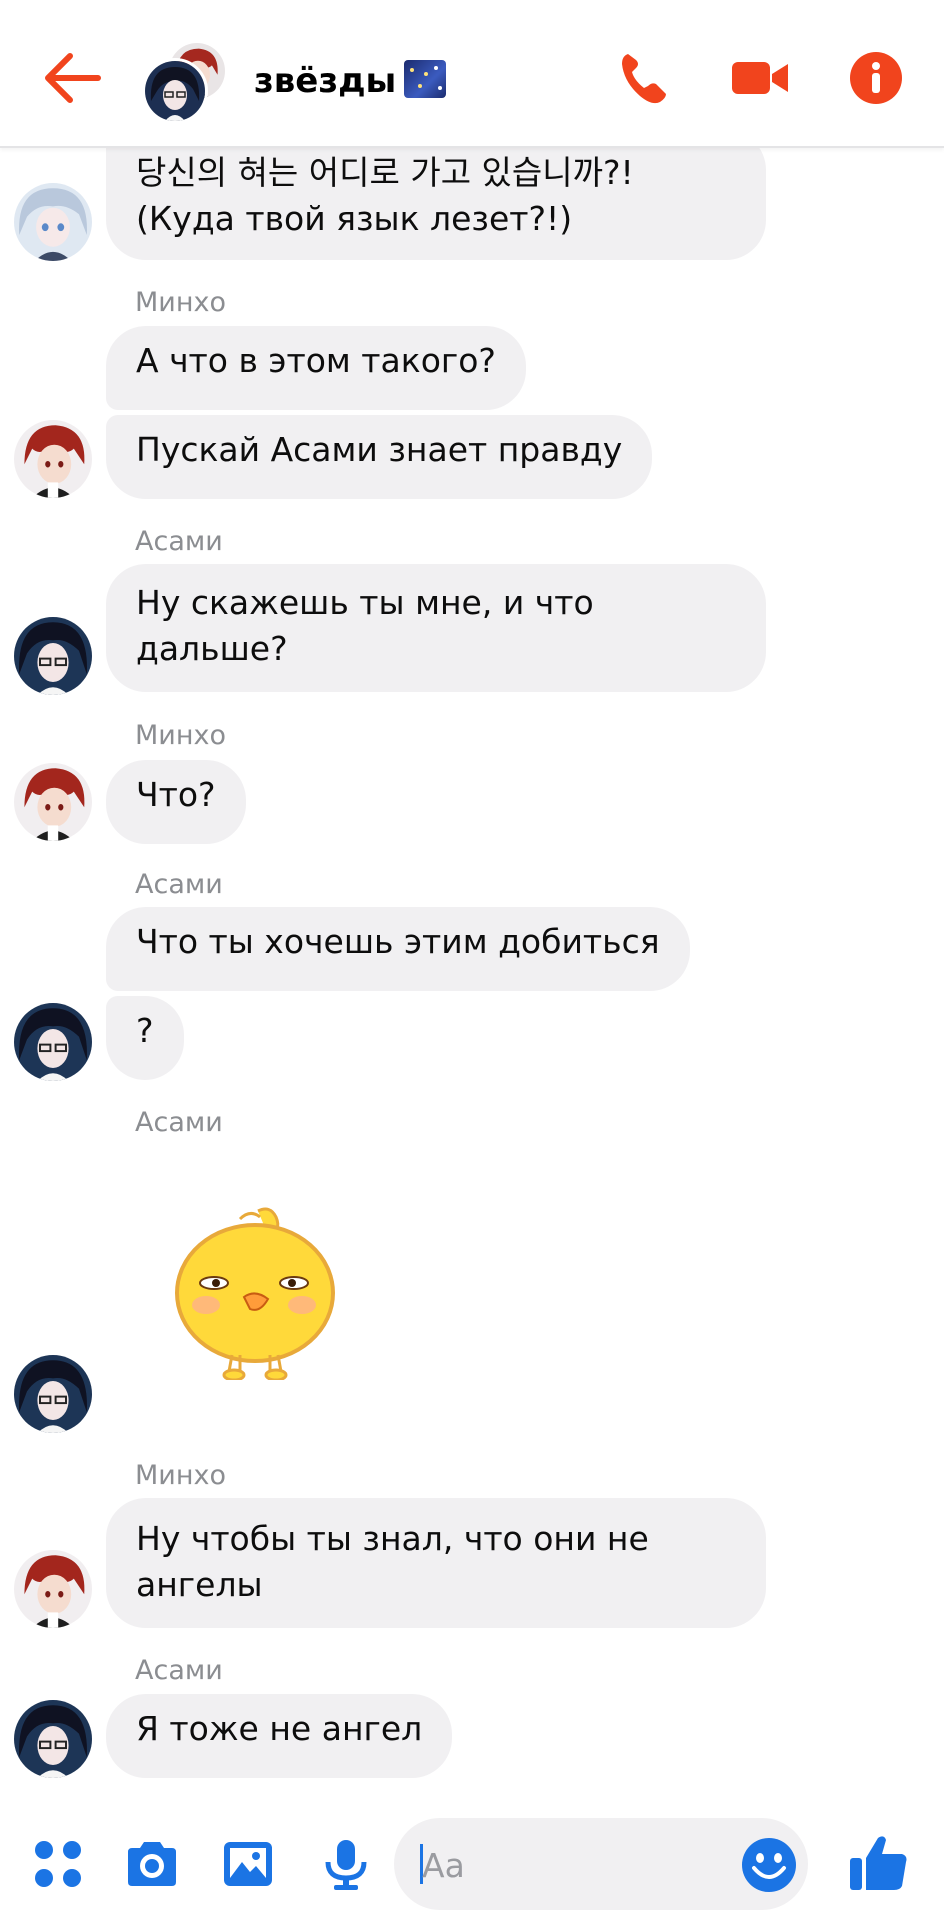 The image size is (944, 1920). I want to click on message-text: ?, so click(145, 1030).